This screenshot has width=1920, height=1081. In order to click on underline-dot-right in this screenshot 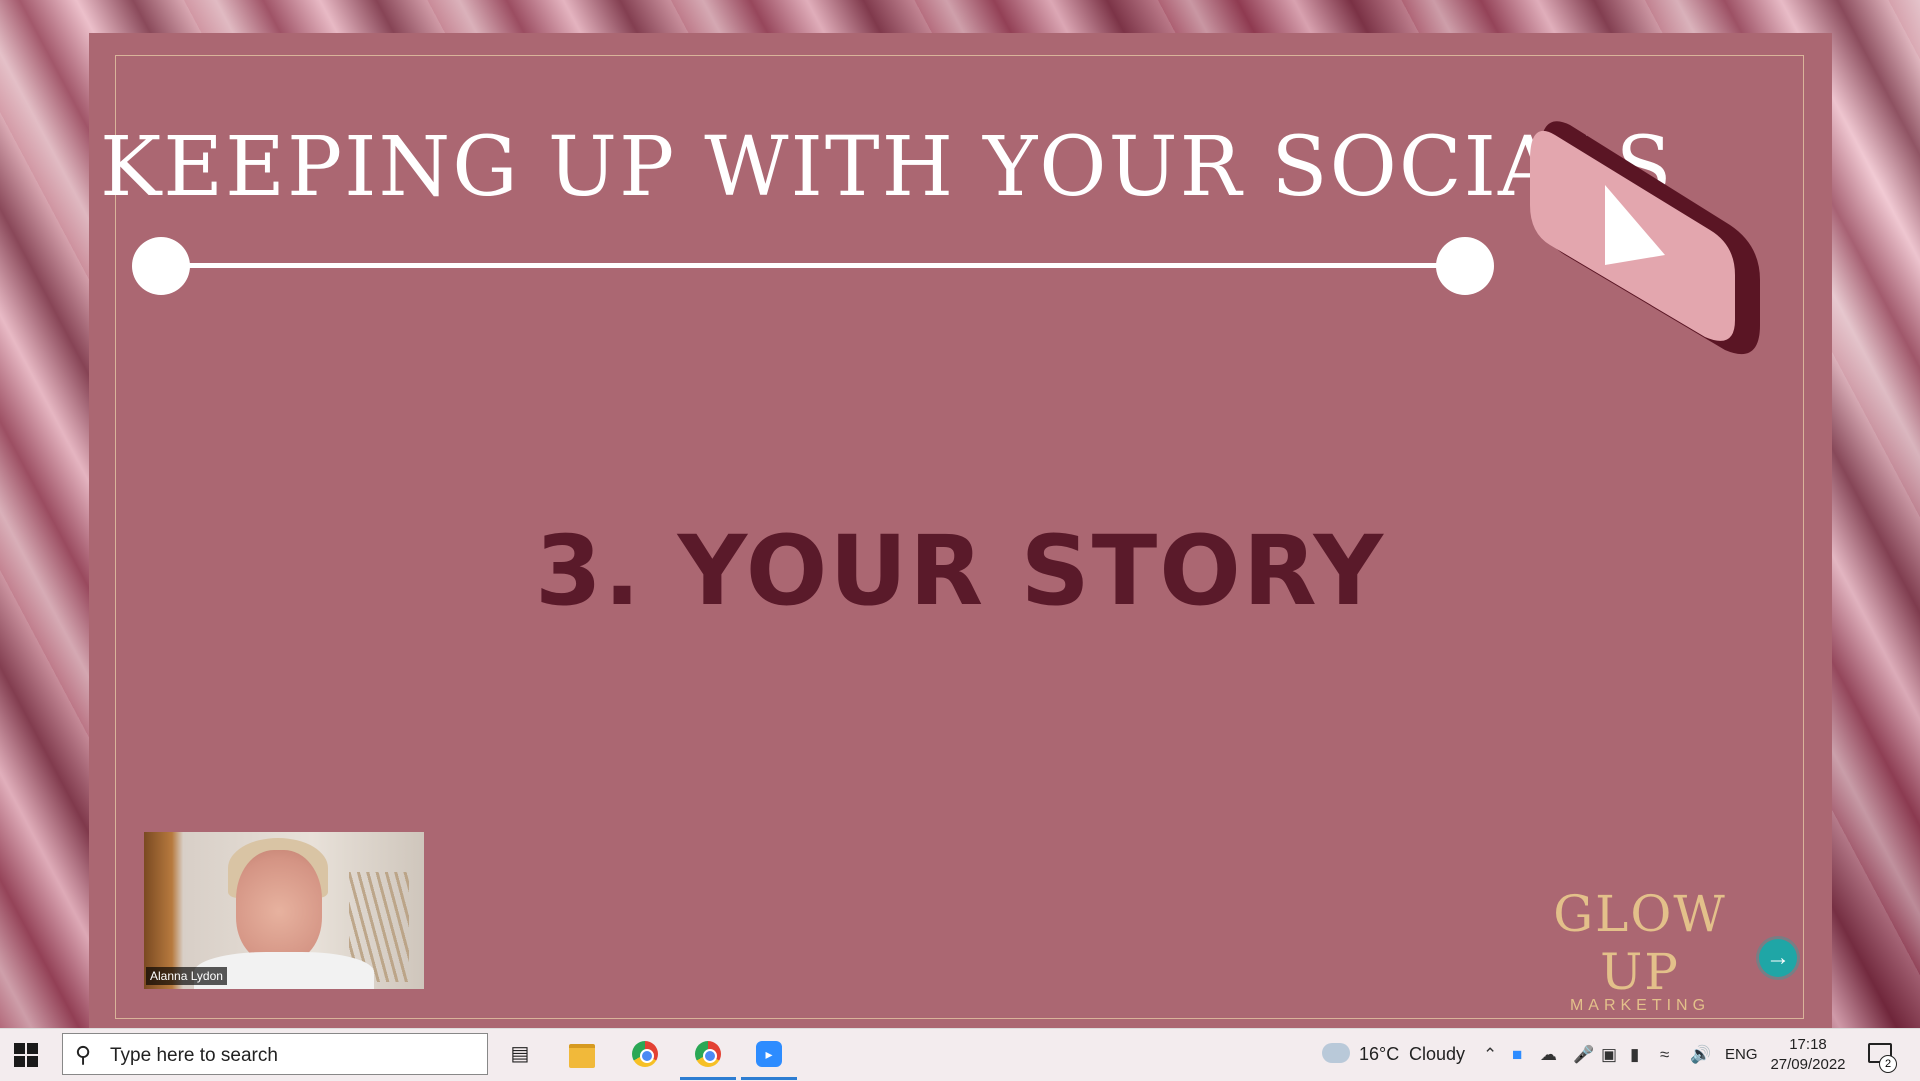, I will do `click(1465, 266)`.